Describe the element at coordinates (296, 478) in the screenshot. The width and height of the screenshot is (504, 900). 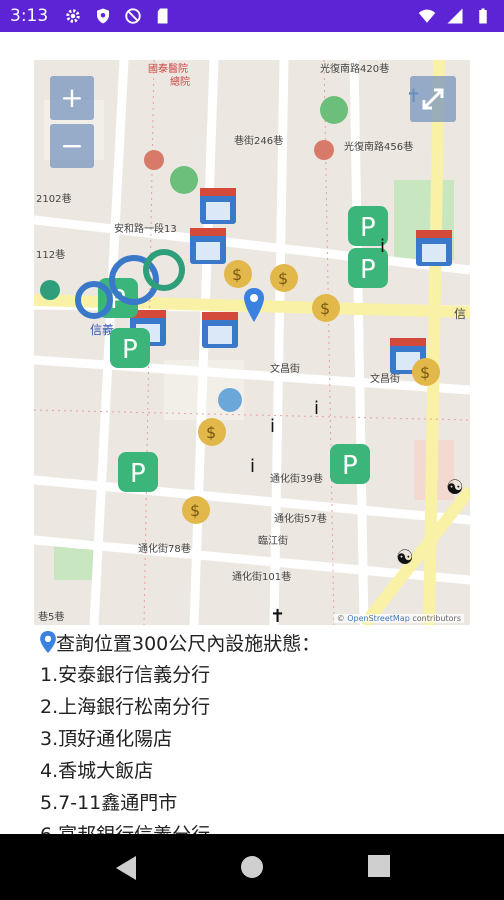
I see `map-label-tonghua-39: 通化街39巷` at that location.